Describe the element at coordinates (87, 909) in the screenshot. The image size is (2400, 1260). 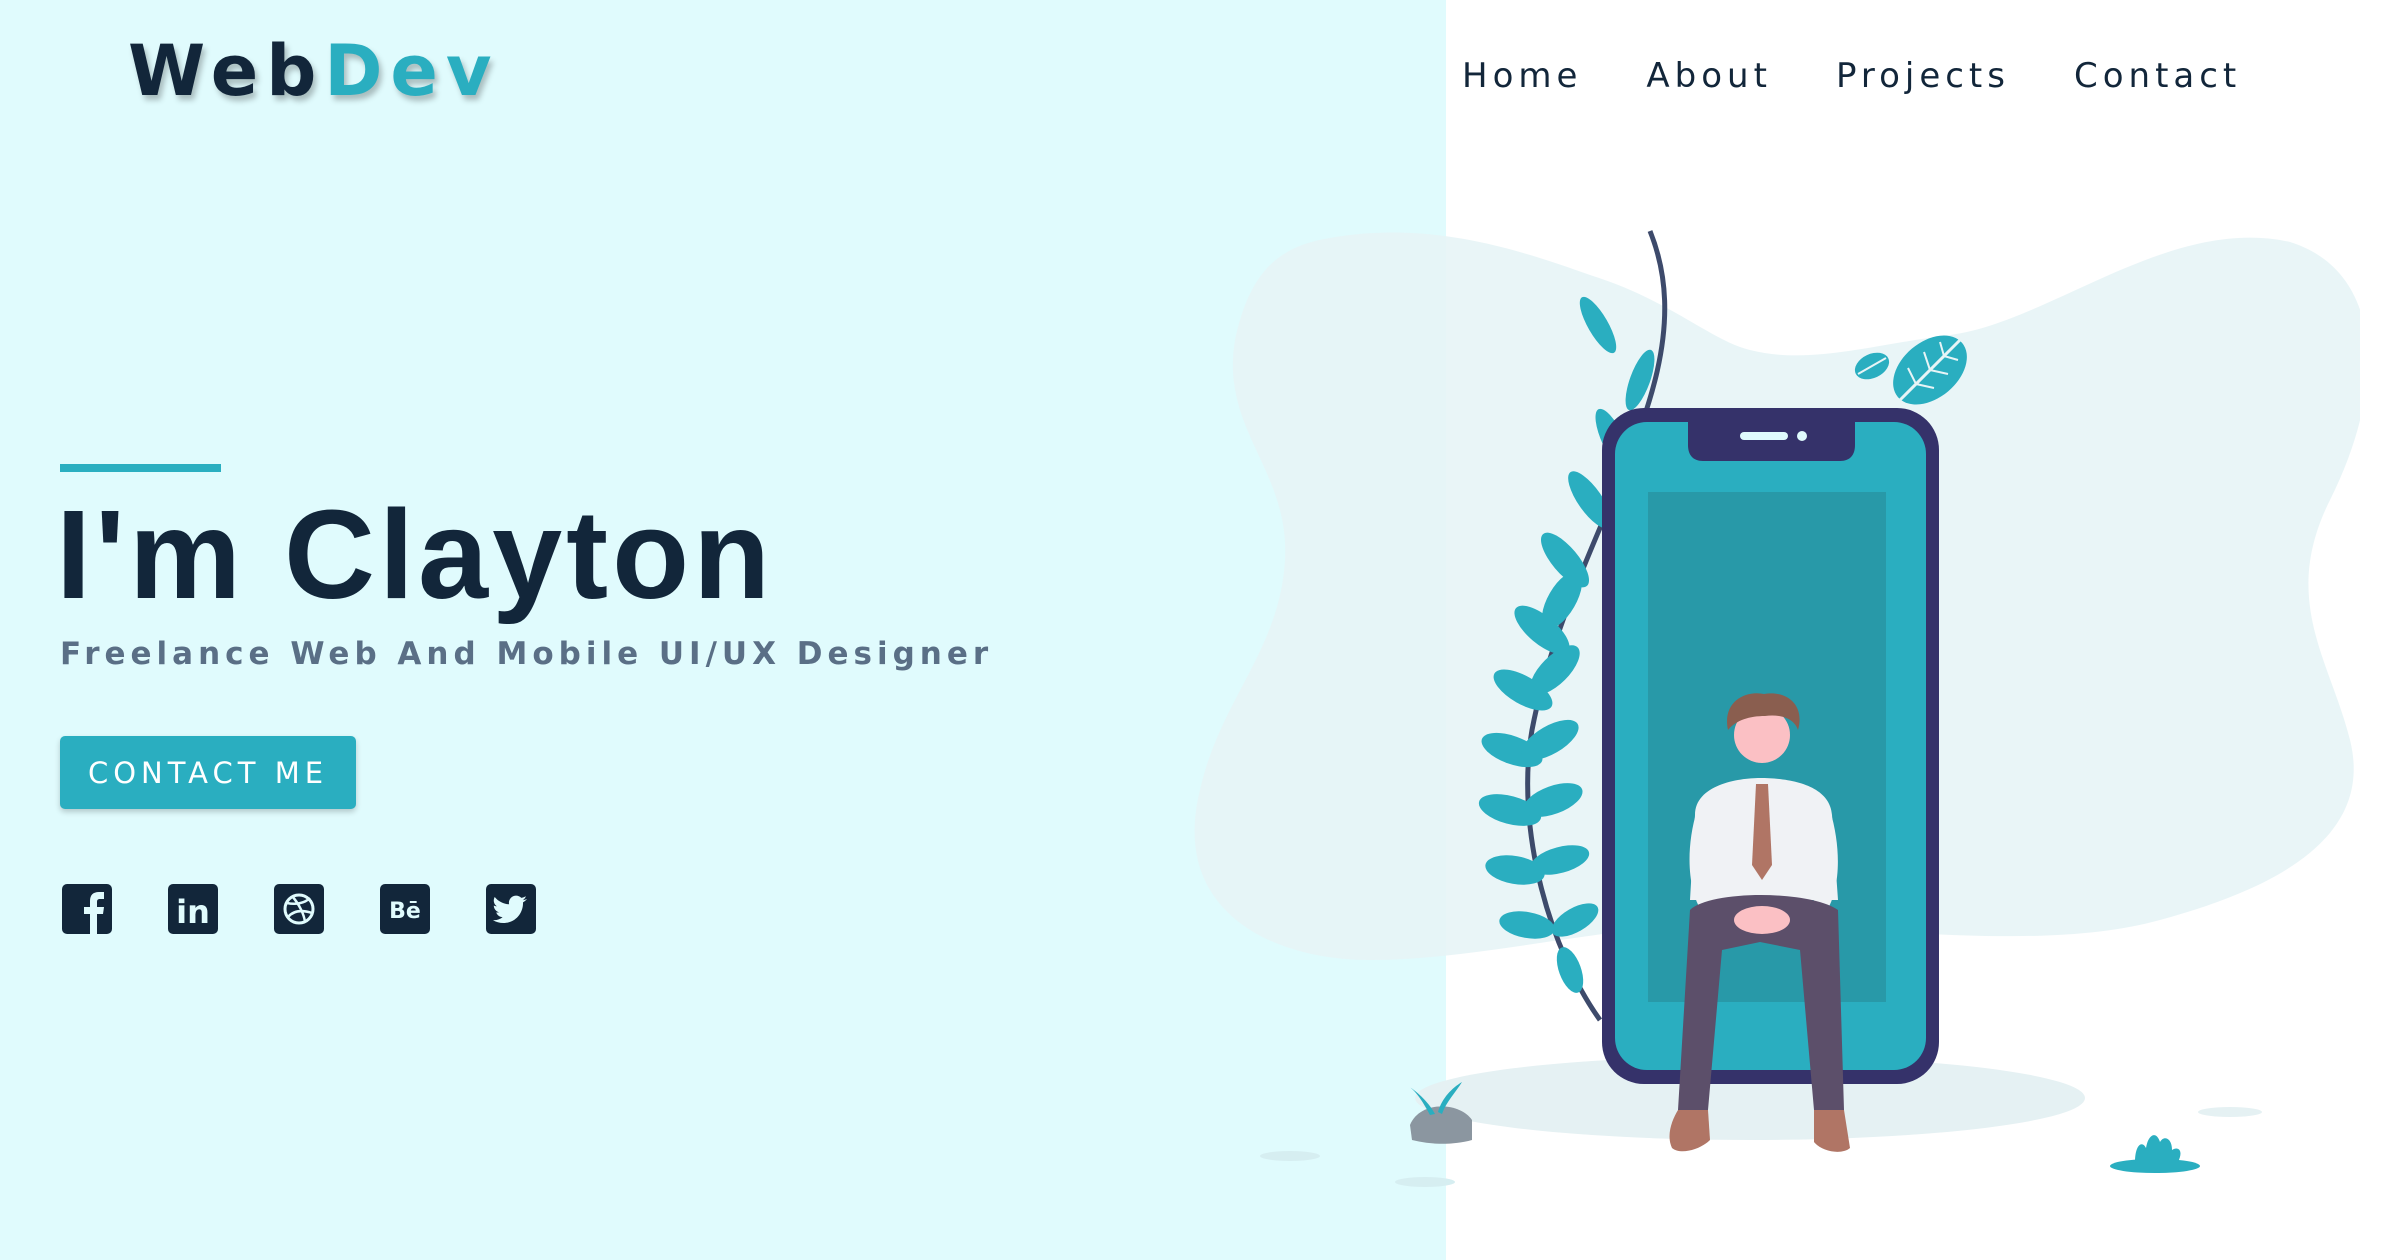
I see `facebook-icon` at that location.